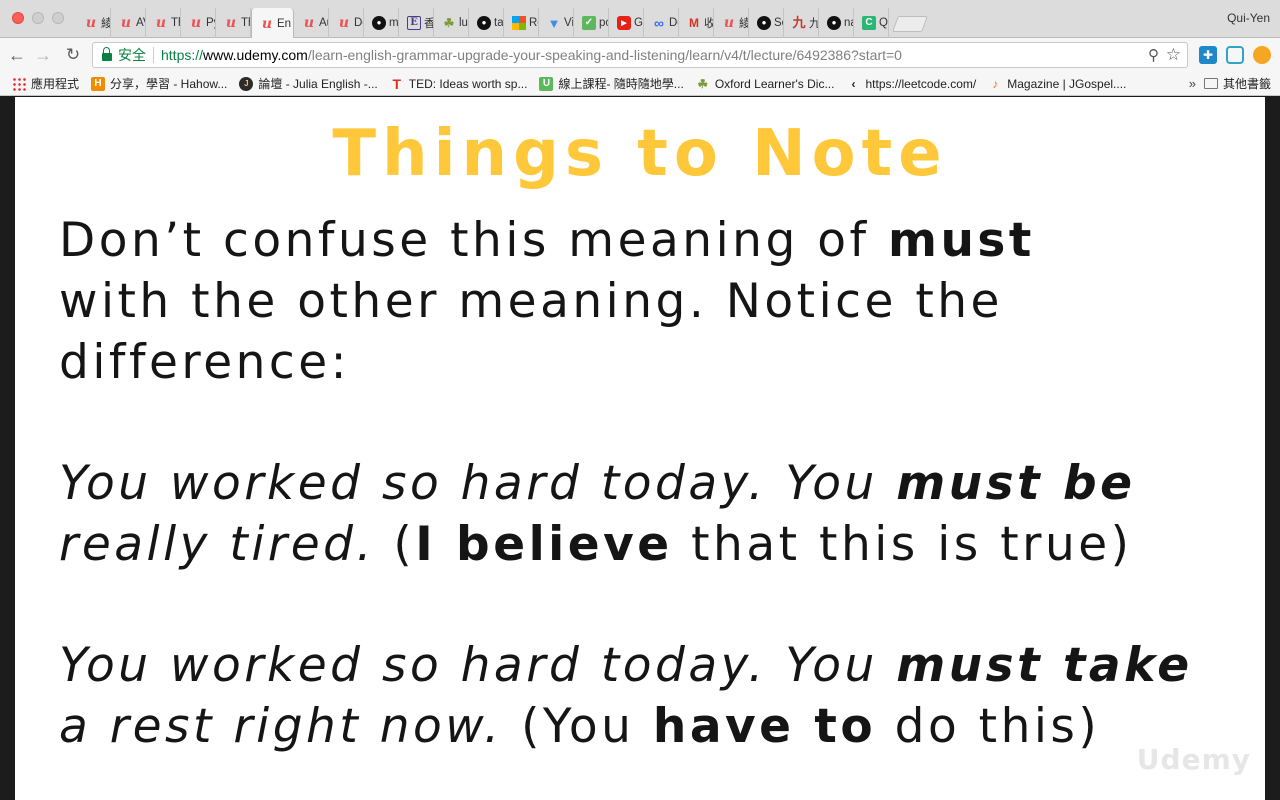  What do you see at coordinates (649, 483) in the screenshot?
I see `example-1-line-1: You worked so hard today. You must be` at bounding box center [649, 483].